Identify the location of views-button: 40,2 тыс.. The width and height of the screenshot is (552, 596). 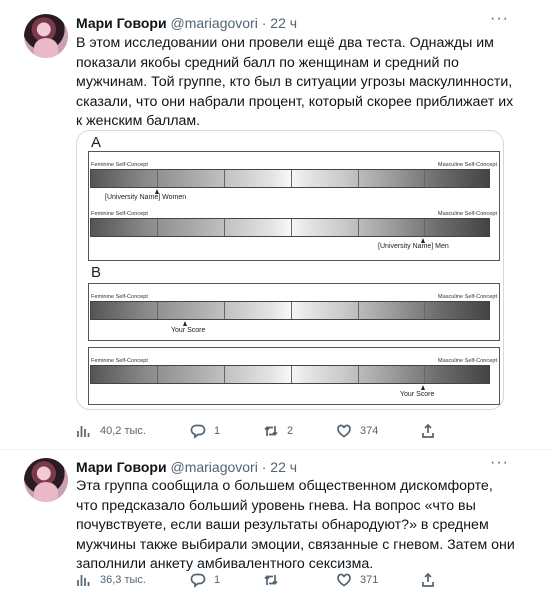
(111, 431).